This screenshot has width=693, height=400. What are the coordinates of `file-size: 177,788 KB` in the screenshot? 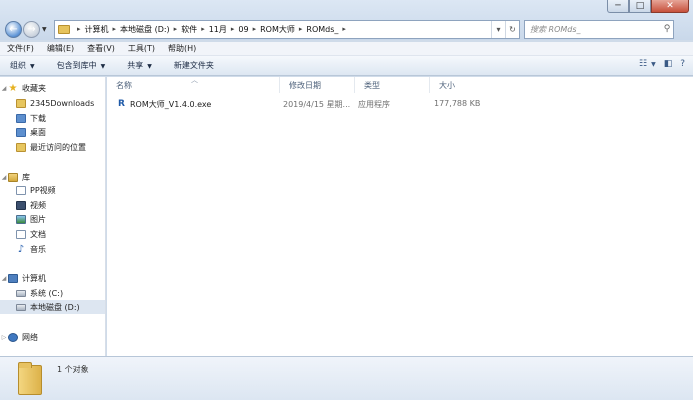 It's located at (457, 103).